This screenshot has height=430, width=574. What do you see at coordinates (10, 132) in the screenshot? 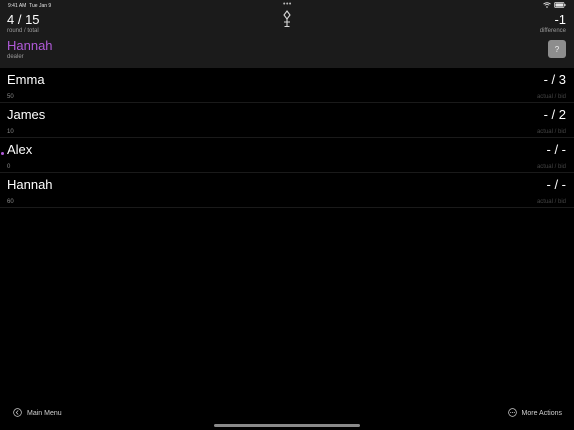
I see `player-score: 10` at bounding box center [10, 132].